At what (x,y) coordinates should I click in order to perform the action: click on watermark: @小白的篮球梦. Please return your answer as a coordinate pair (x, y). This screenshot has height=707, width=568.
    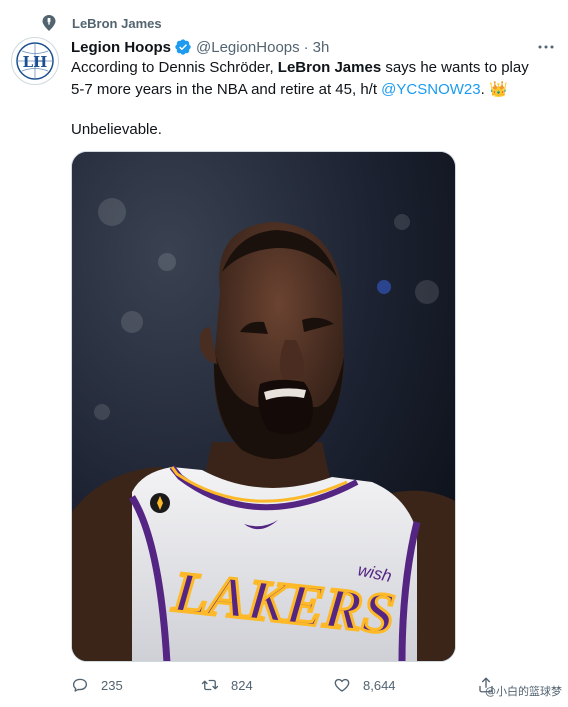
    Looking at the image, I should click on (523, 691).